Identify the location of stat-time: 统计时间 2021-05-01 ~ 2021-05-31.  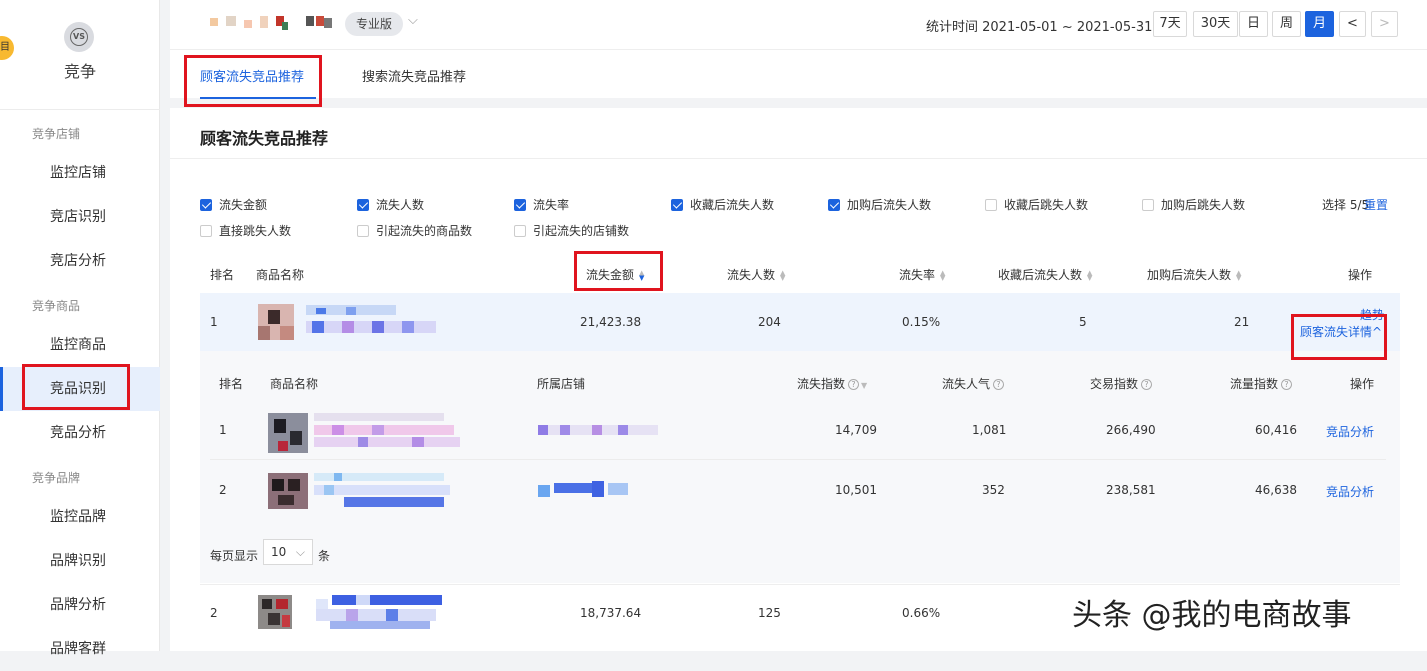
(1039, 27).